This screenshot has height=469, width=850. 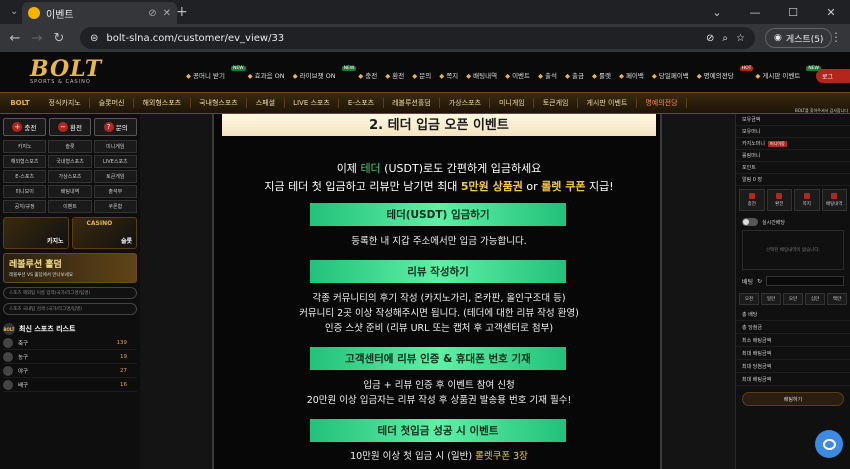 What do you see at coordinates (752, 200) in the screenshot?
I see `wallet-button: 충전` at bounding box center [752, 200].